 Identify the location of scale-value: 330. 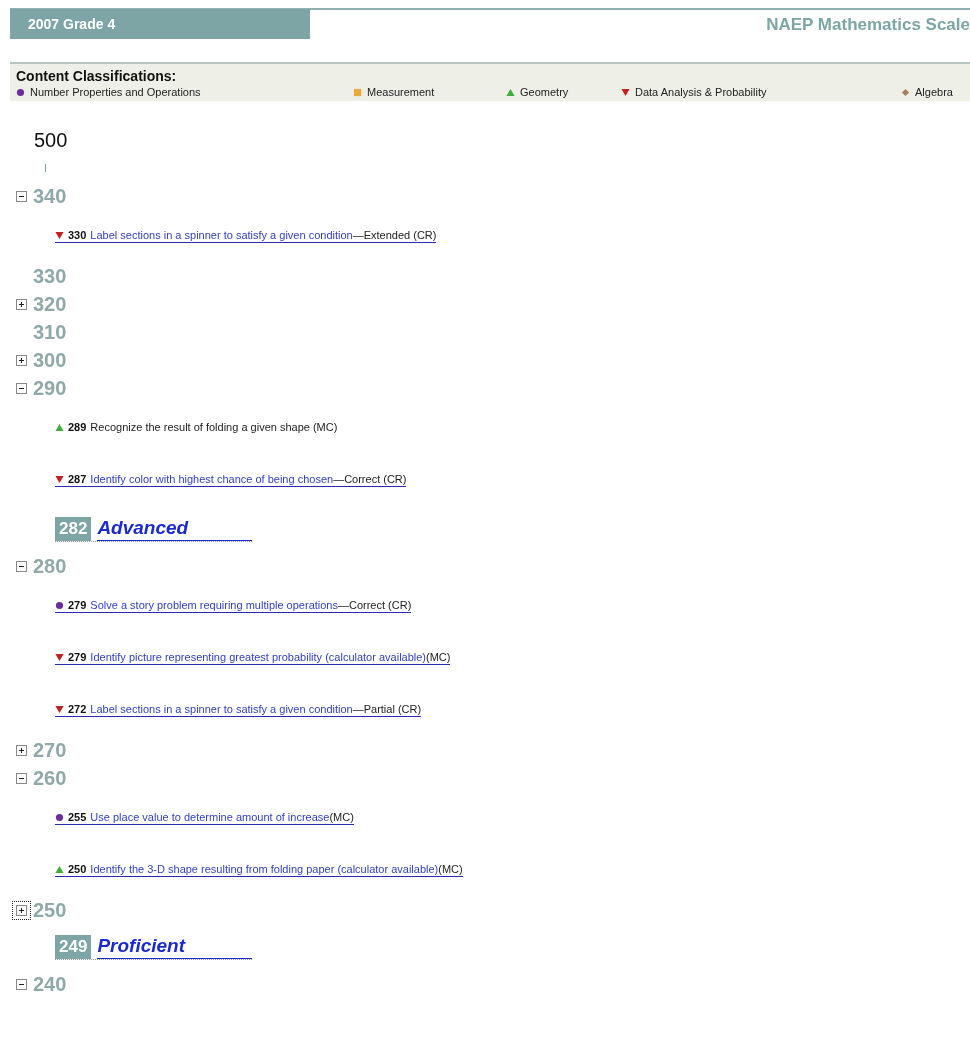
(50, 276).